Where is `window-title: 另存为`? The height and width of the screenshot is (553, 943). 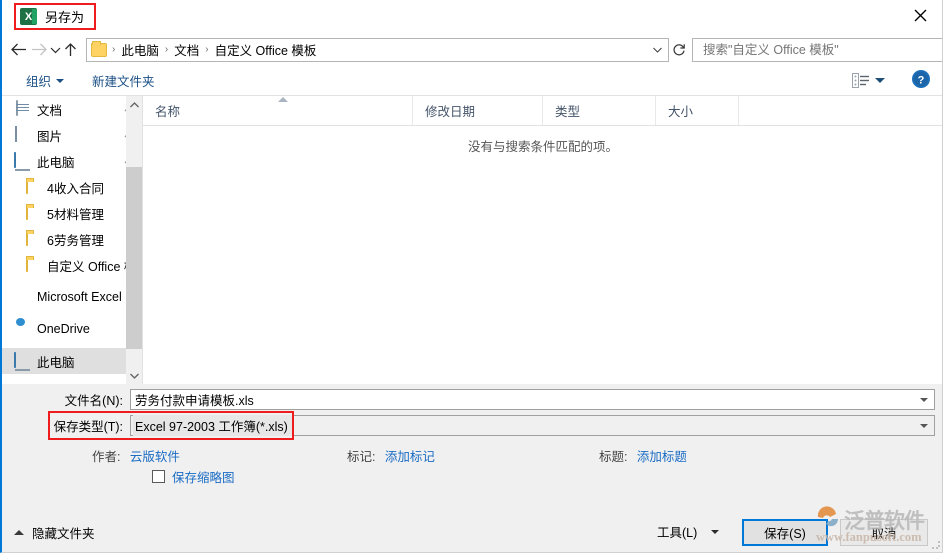
window-title: 另存为 is located at coordinates (65, 17).